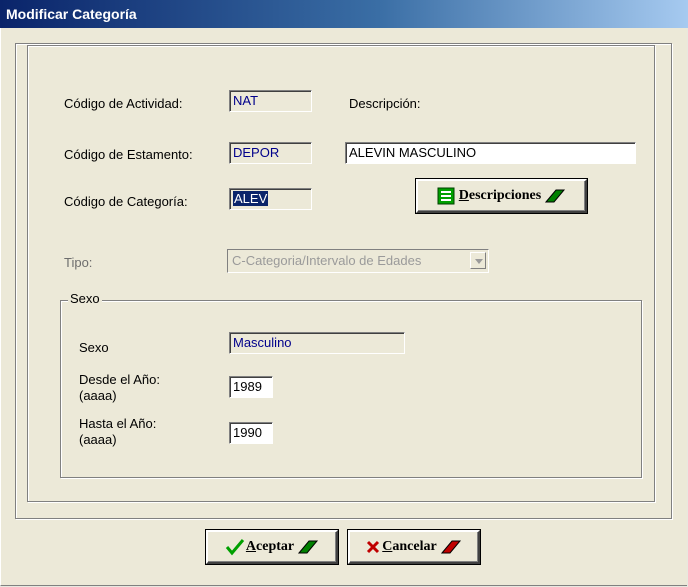 The image size is (688, 587). I want to click on cancelar-button: Cancelar, so click(414, 547).